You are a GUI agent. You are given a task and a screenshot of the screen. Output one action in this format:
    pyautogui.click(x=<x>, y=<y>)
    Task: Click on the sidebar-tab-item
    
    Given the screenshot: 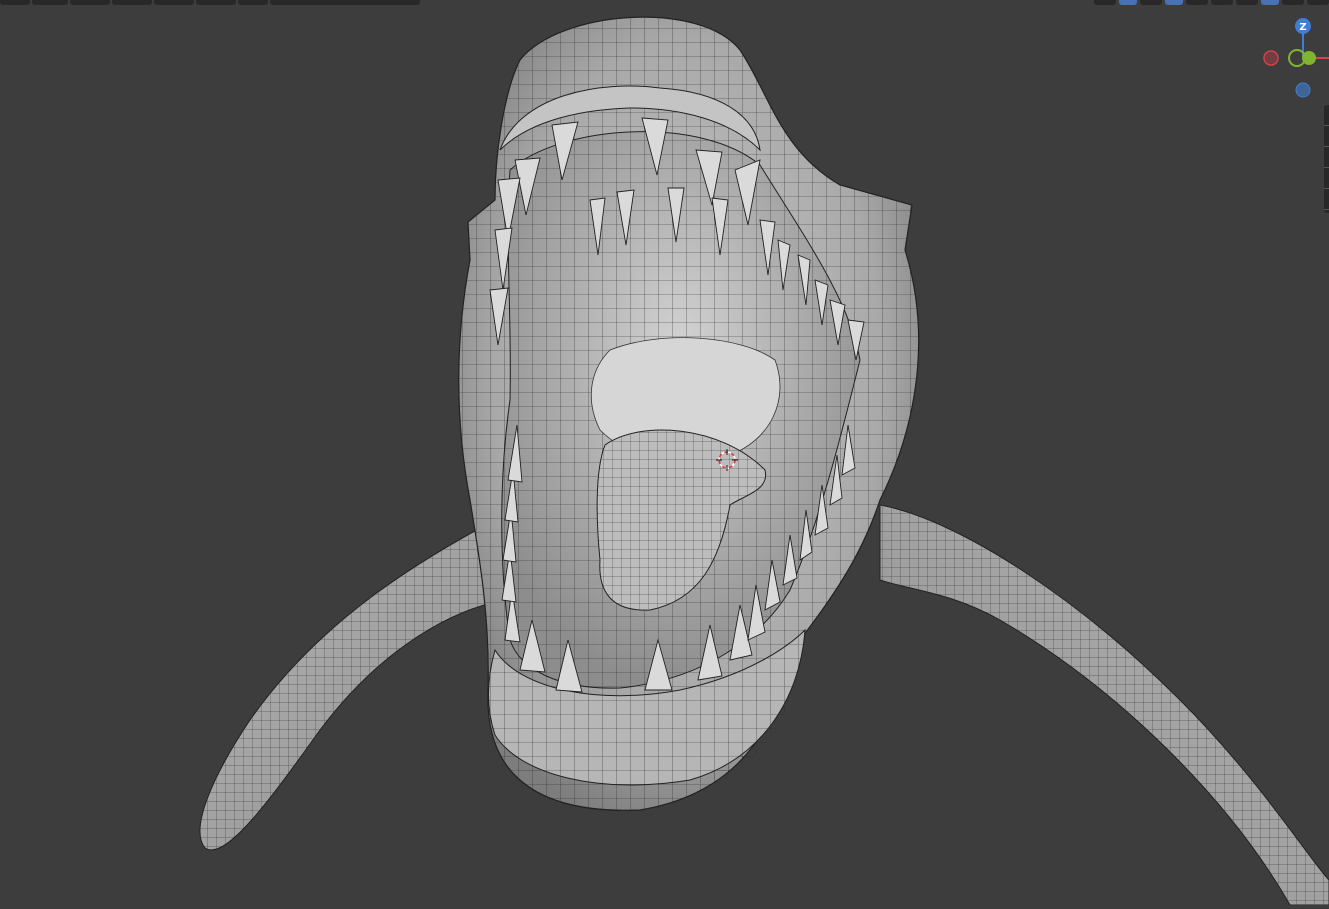 What is the action you would take?
    pyautogui.click(x=1326, y=115)
    